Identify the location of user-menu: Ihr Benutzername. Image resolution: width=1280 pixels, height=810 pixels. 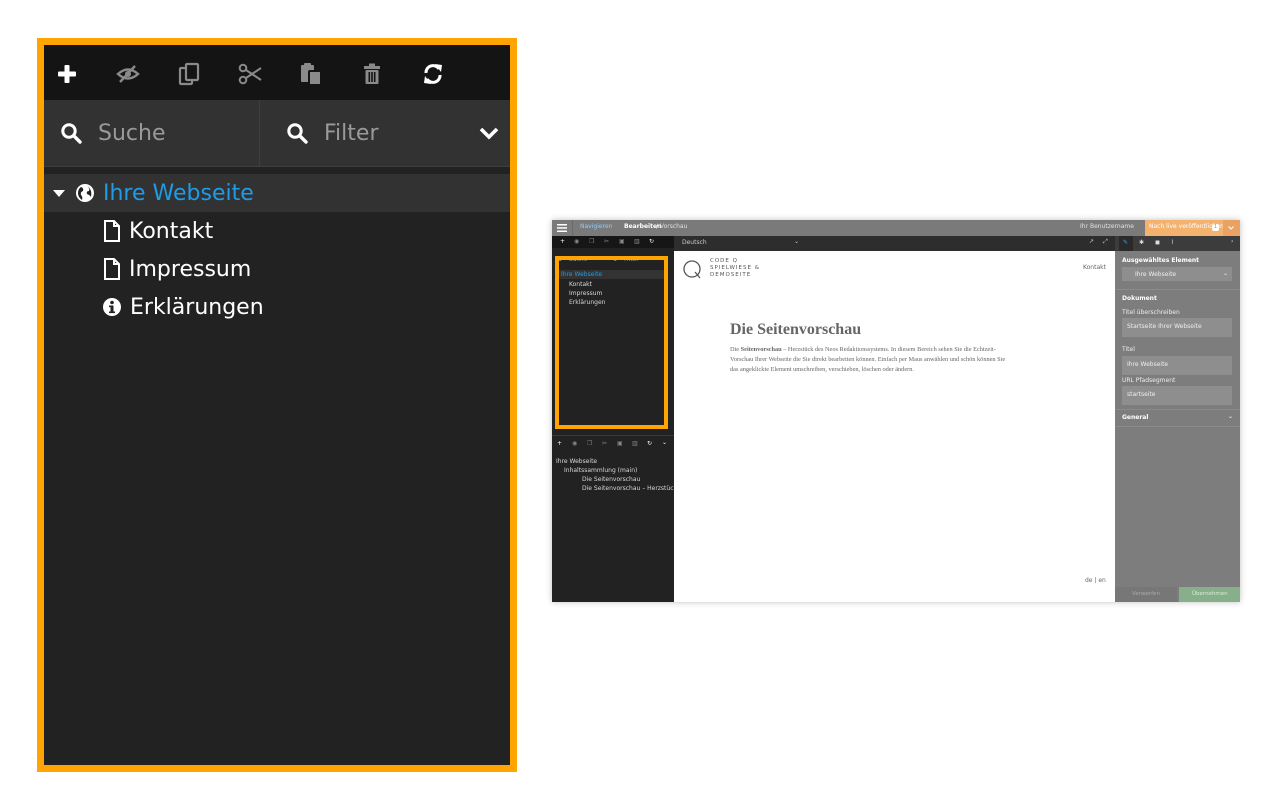
(1107, 226).